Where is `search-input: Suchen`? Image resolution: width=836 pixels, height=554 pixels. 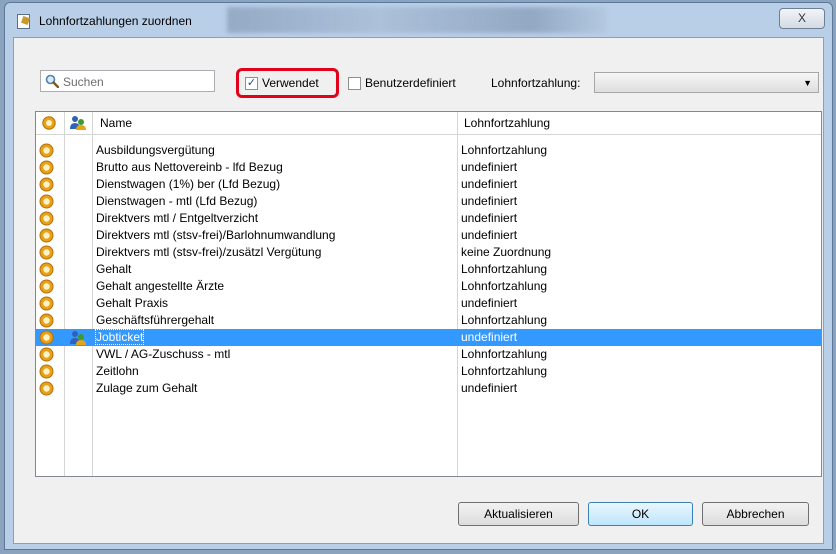 search-input: Suchen is located at coordinates (127, 81).